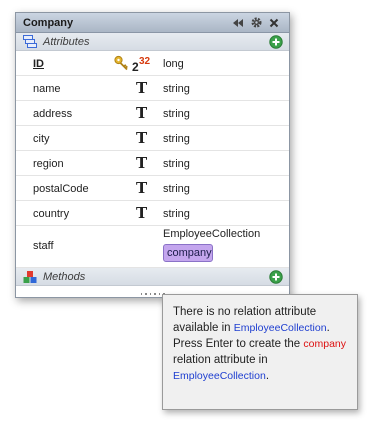 This screenshot has width=369, height=425. Describe the element at coordinates (212, 234) in the screenshot. I see `attribute-type: EmployeeCollection` at that location.